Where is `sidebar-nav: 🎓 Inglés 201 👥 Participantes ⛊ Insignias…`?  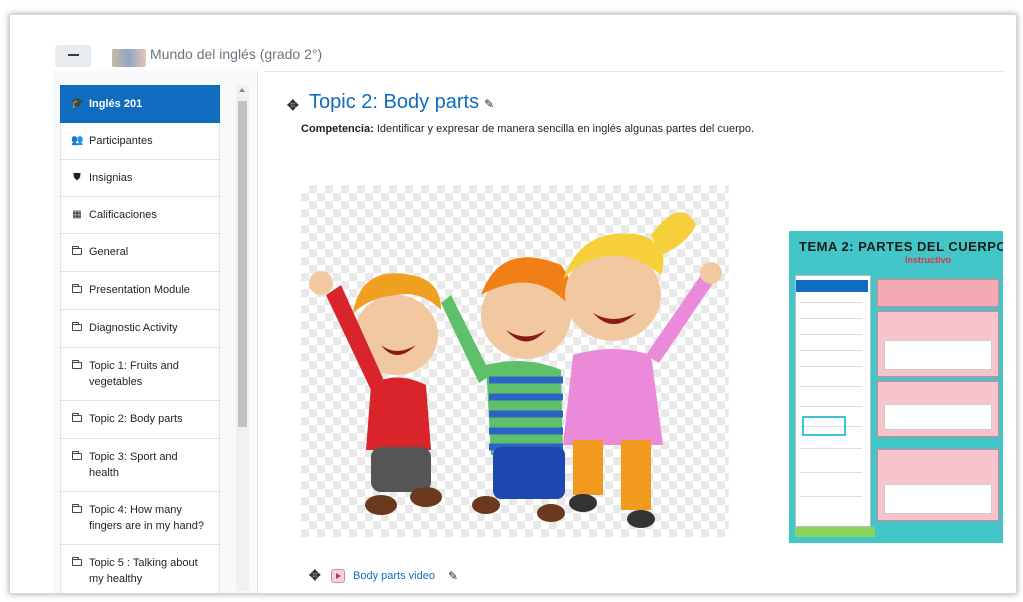
sidebar-nav: 🎓 Inglés 201 👥 Participantes ⛊ Insignias… is located at coordinates (140, 339).